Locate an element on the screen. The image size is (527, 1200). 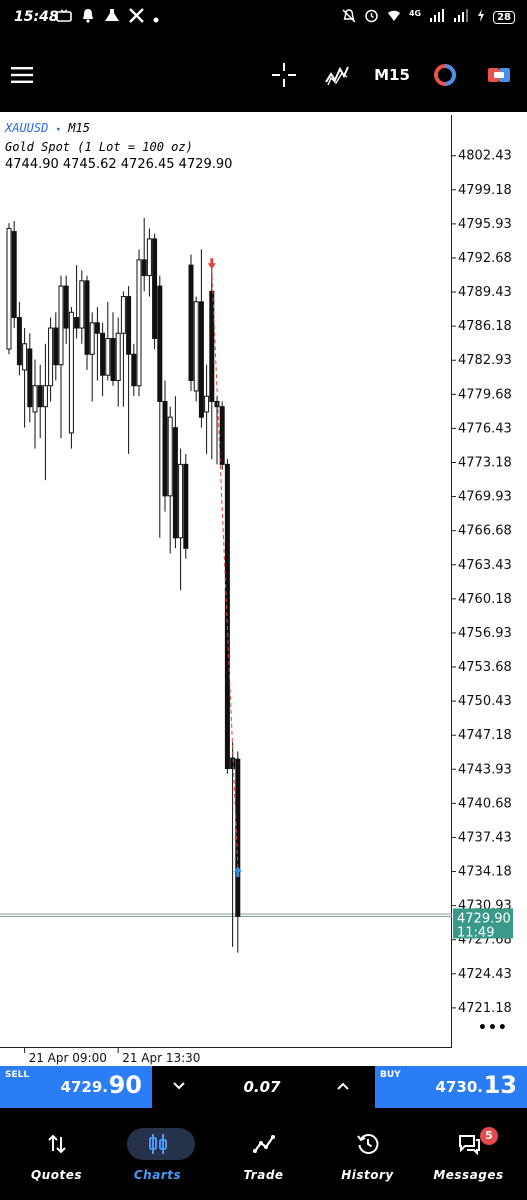
sell-button: SELL 4729. 90 is located at coordinates (76, 1087).